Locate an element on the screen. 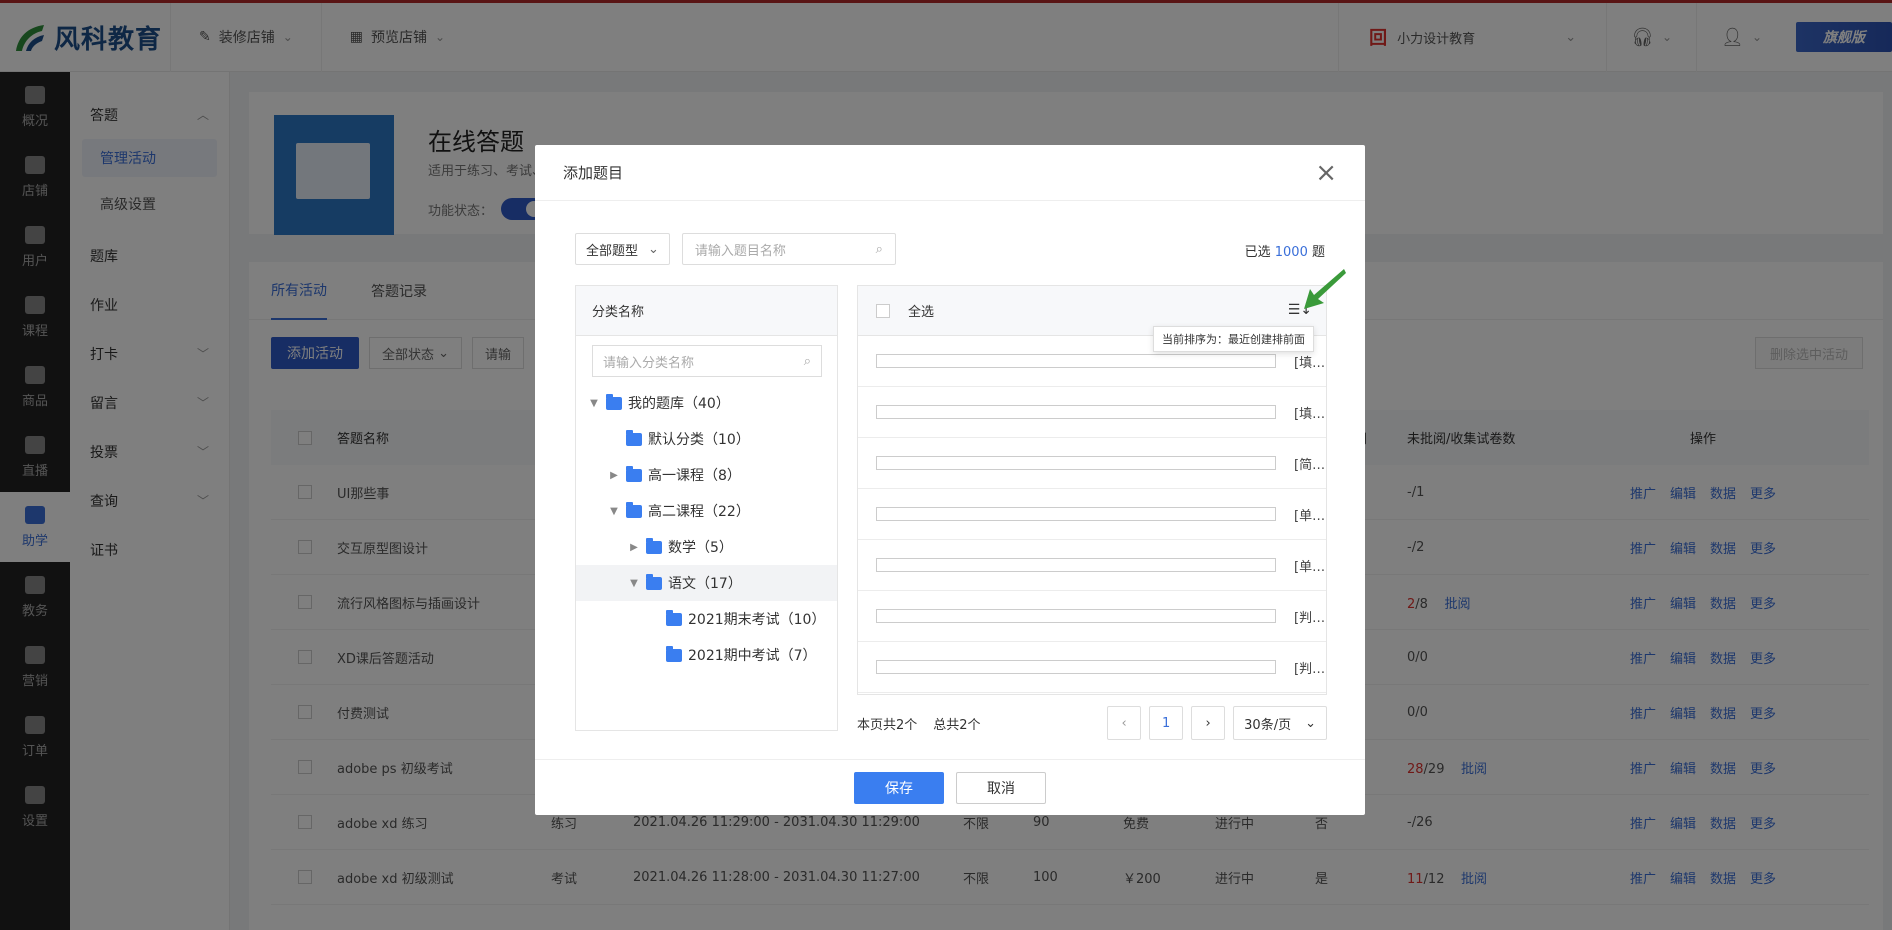 The height and width of the screenshot is (930, 1892). save-button: 保存 is located at coordinates (899, 787).